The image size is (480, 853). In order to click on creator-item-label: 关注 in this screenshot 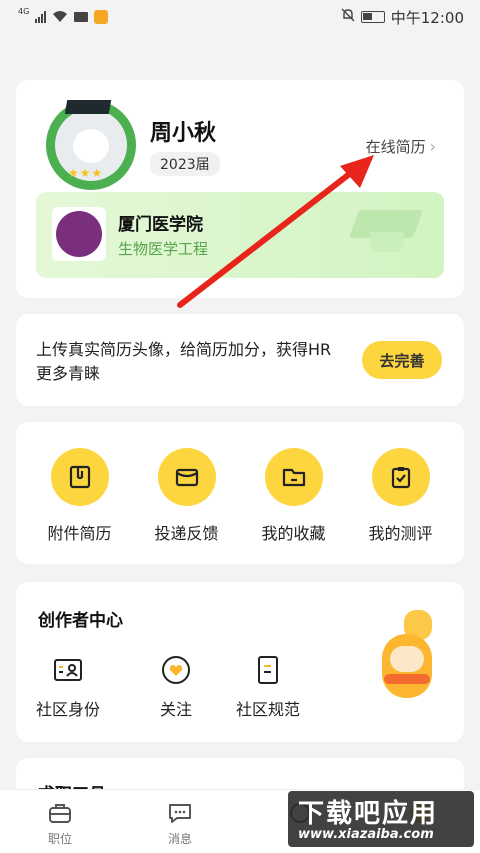, I will do `click(175, 709)`.